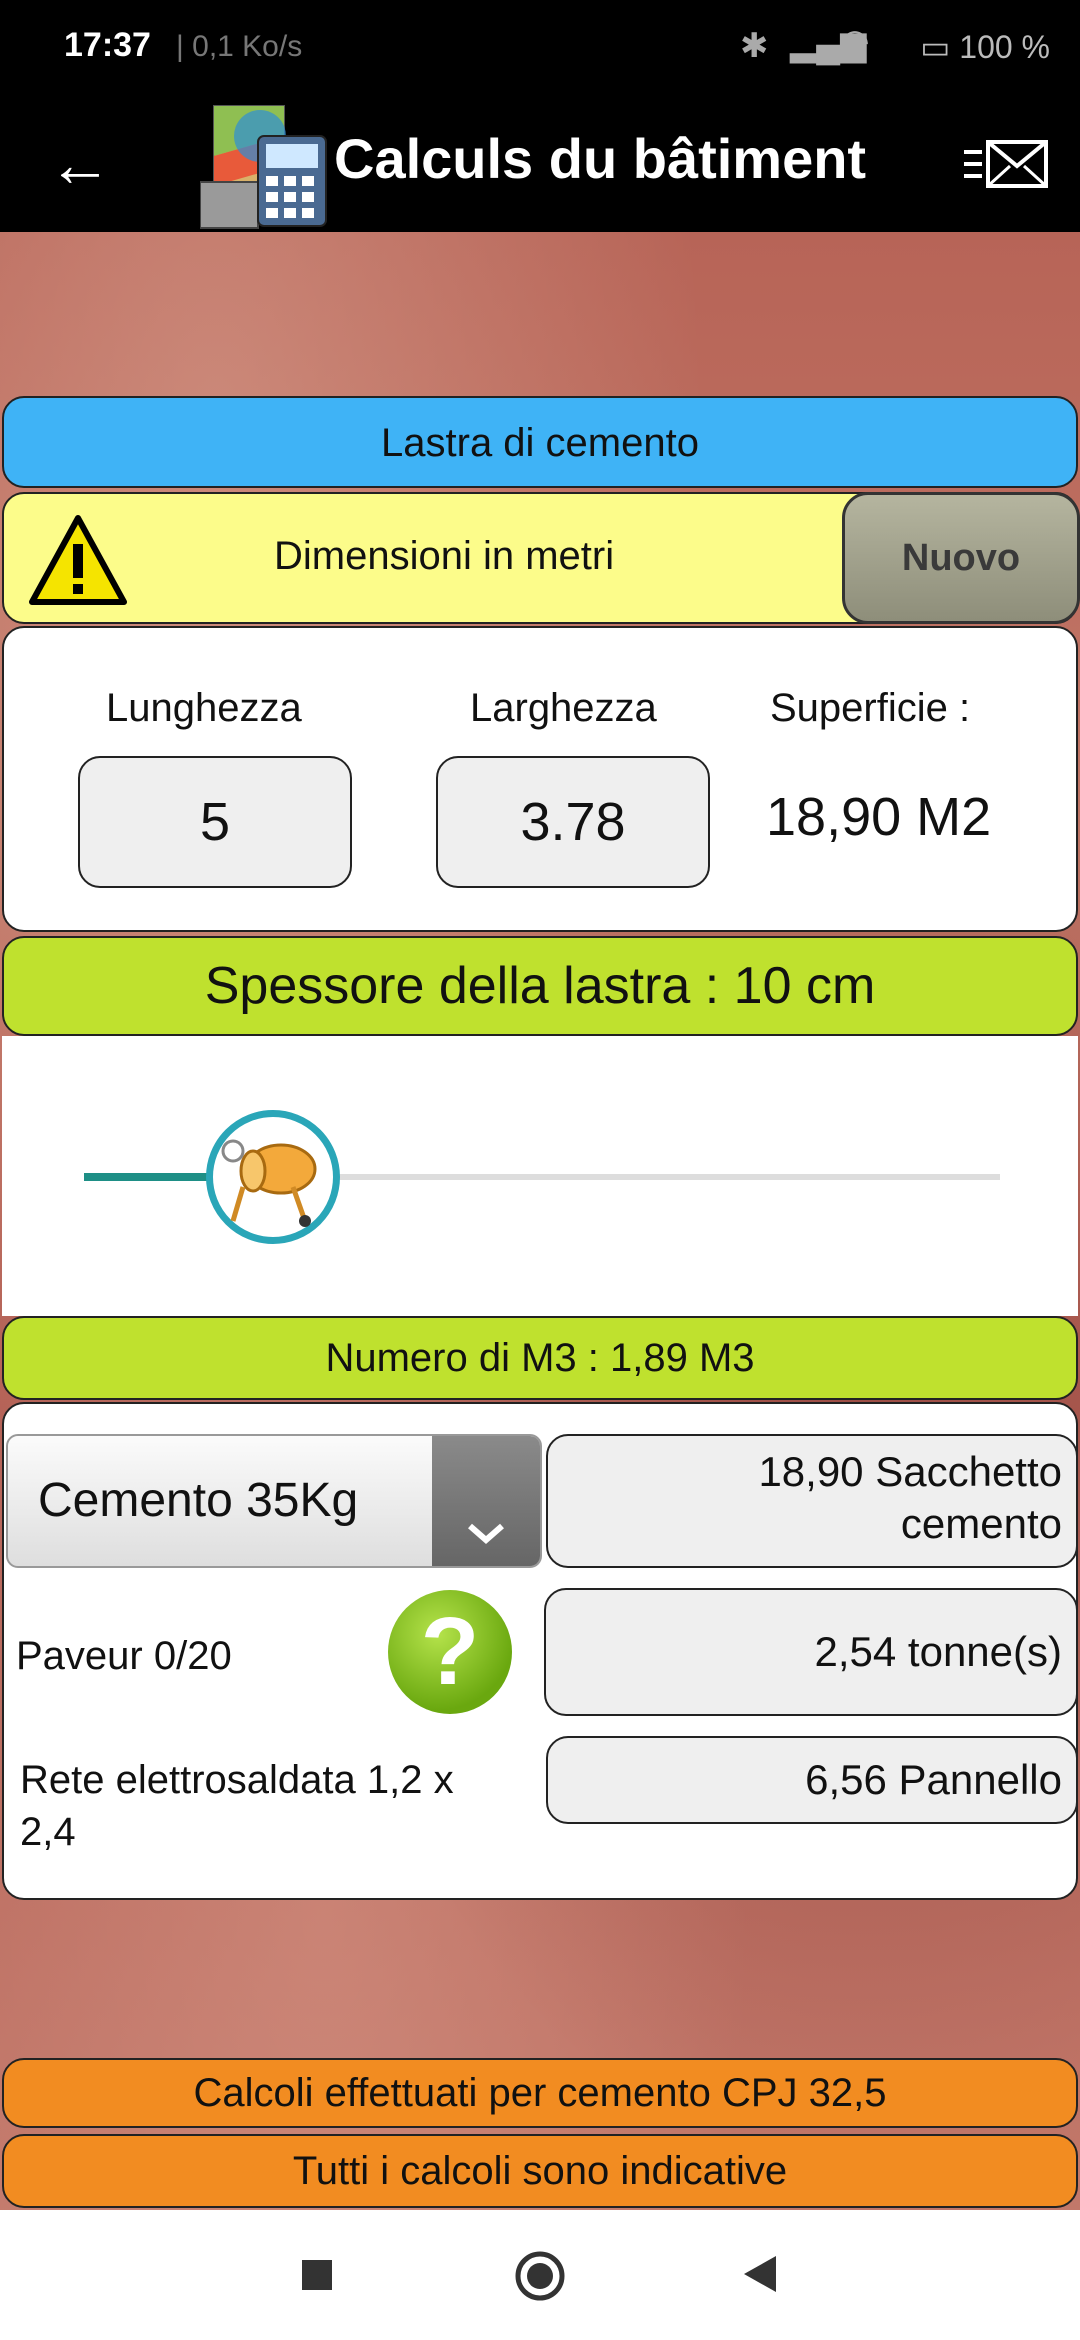 The image size is (1080, 2340). Describe the element at coordinates (204, 708) in the screenshot. I see `length-label: Lunghezza` at that location.